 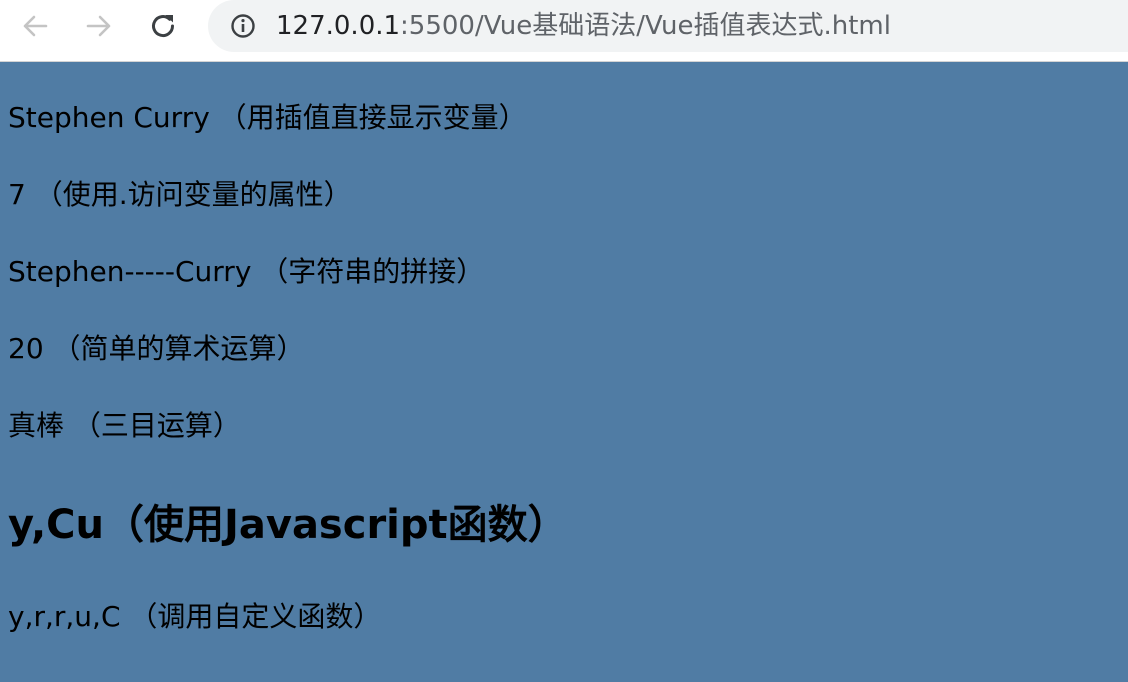 I want to click on text-line-ternary: 真棒 （三目运算）, so click(x=124, y=425).